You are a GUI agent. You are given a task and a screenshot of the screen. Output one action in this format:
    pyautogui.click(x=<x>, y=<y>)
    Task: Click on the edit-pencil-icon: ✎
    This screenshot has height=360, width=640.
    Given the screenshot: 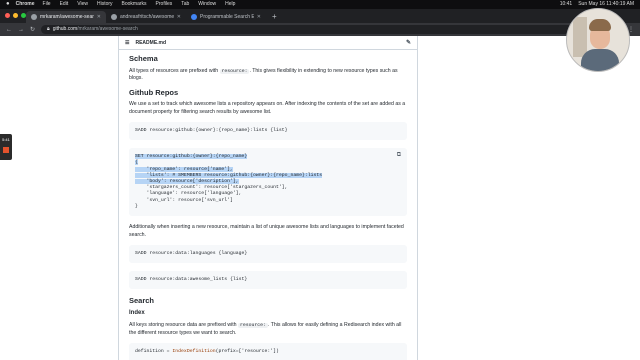 What is the action you would take?
    pyautogui.click(x=408, y=42)
    